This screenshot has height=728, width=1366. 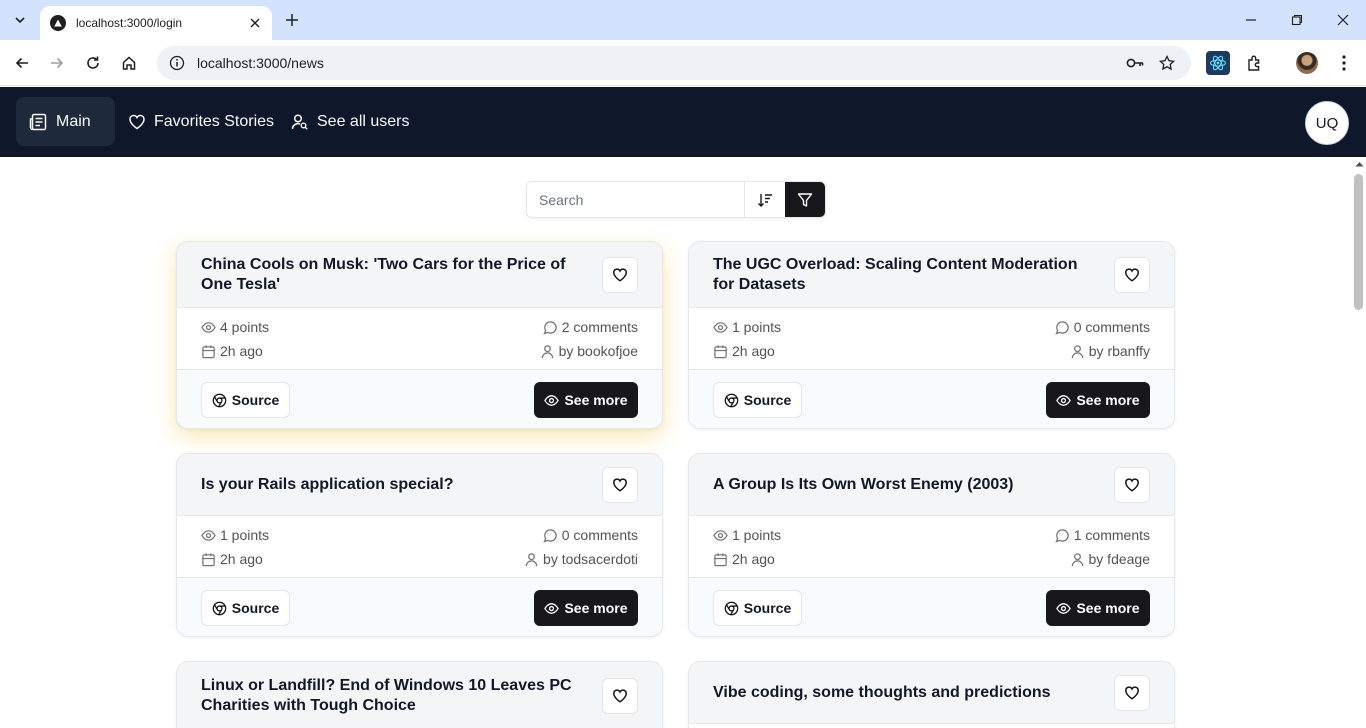 I want to click on site-info-icon, so click(x=177, y=63).